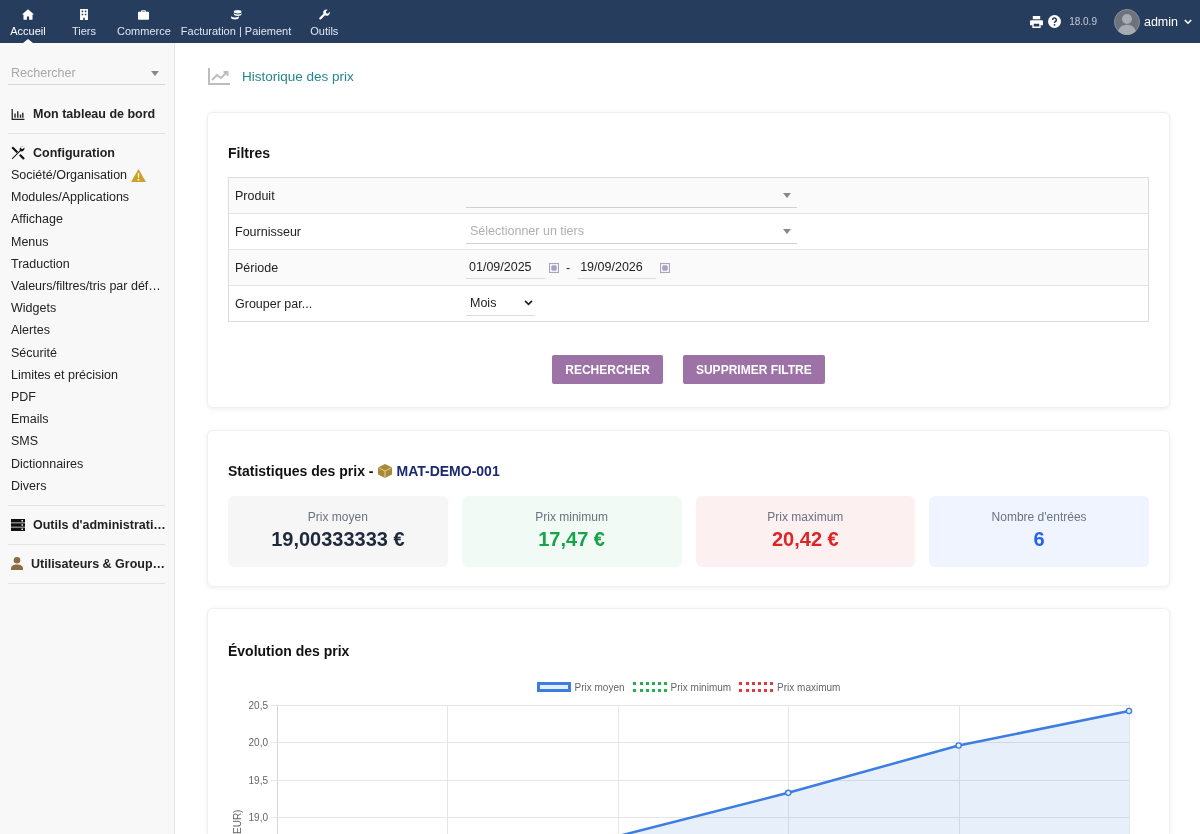 This screenshot has width=1200, height=834. I want to click on stat-value: 19,00333333 €, so click(338, 539).